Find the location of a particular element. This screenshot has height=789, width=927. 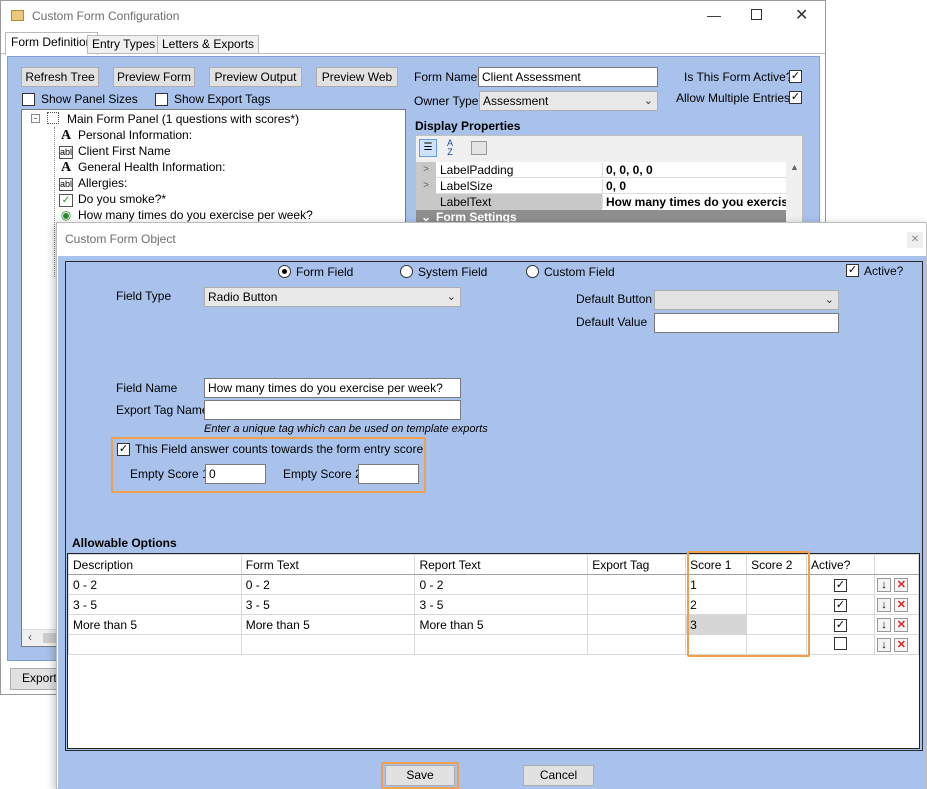

property-value: How many times do you exercise is located at coordinates (694, 202).